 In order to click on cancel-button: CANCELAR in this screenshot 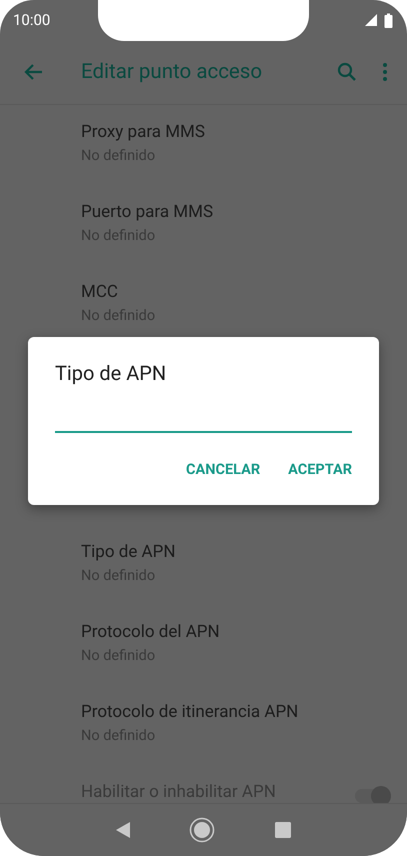, I will do `click(223, 469)`.